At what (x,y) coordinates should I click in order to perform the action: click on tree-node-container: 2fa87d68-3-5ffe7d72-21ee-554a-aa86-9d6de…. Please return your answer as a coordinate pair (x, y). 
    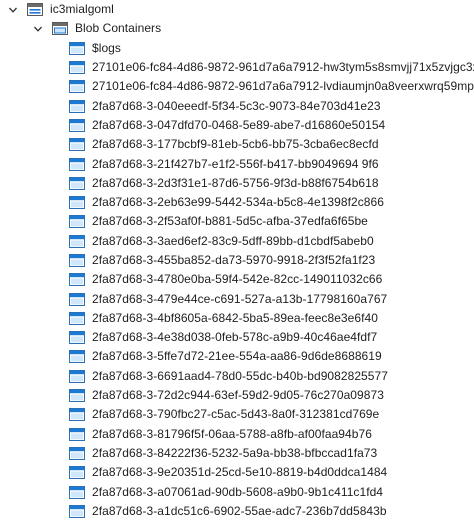
    Looking at the image, I should click on (237, 356).